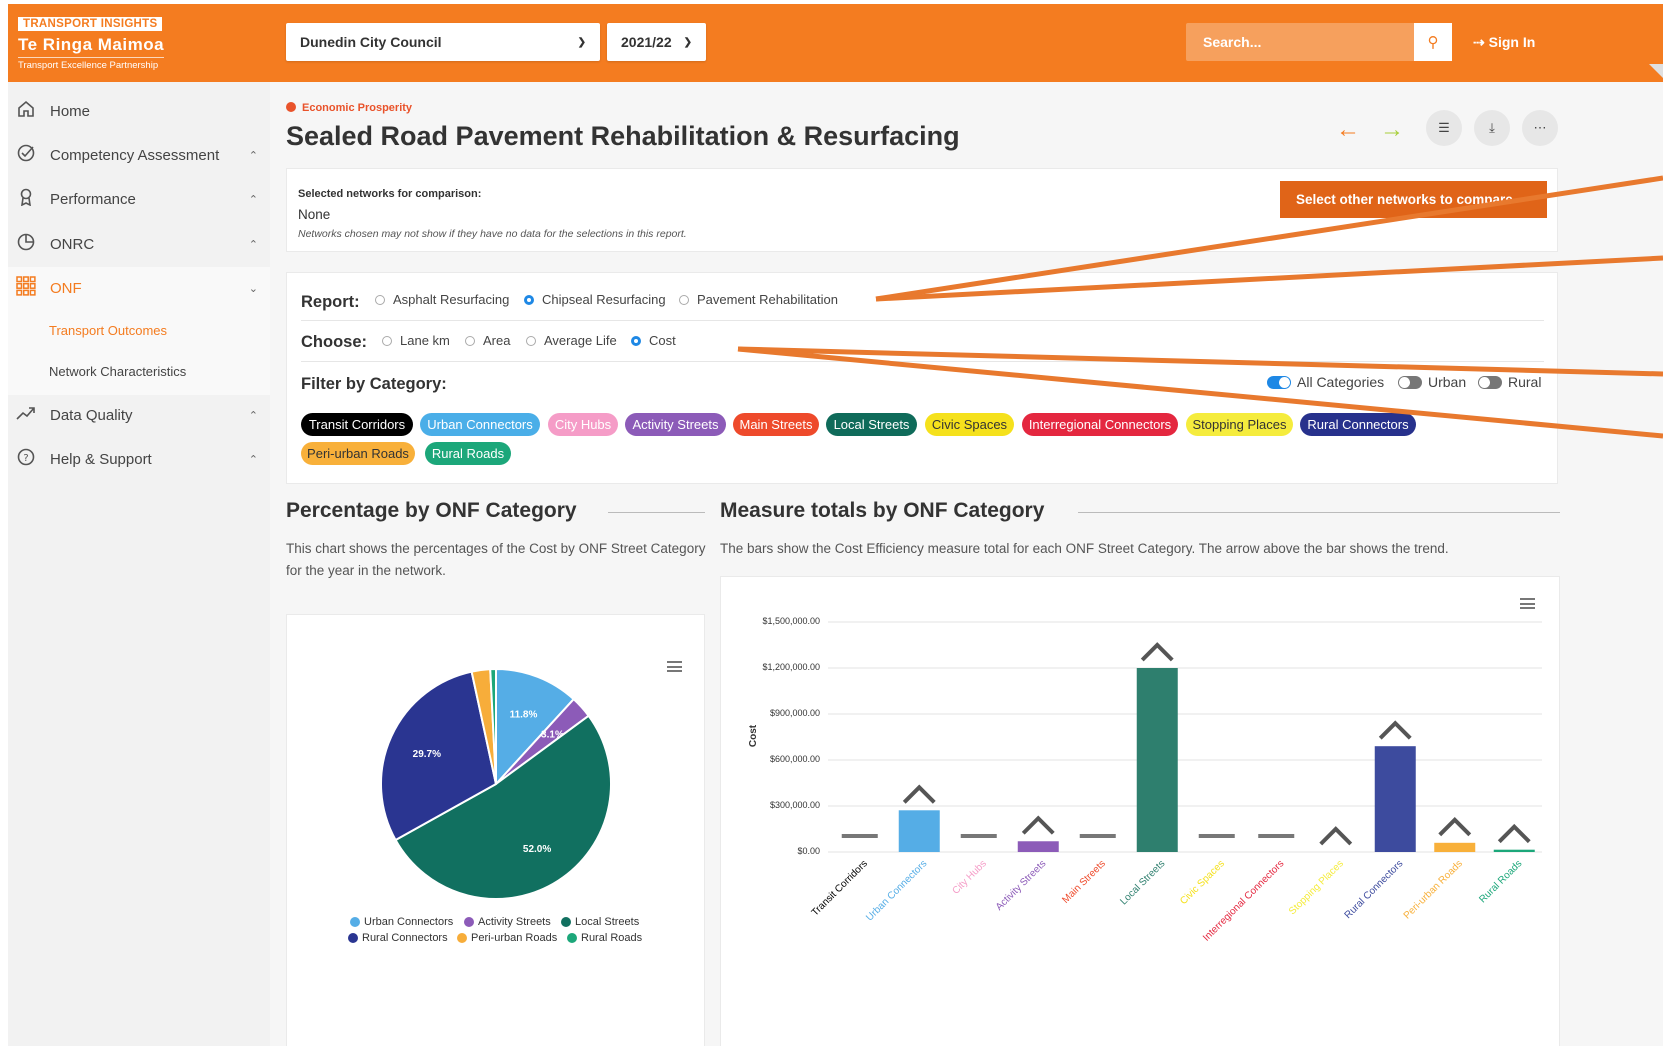 The image size is (1663, 1046). What do you see at coordinates (537, 849) in the screenshot?
I see `pie-data-label: 52.0%` at bounding box center [537, 849].